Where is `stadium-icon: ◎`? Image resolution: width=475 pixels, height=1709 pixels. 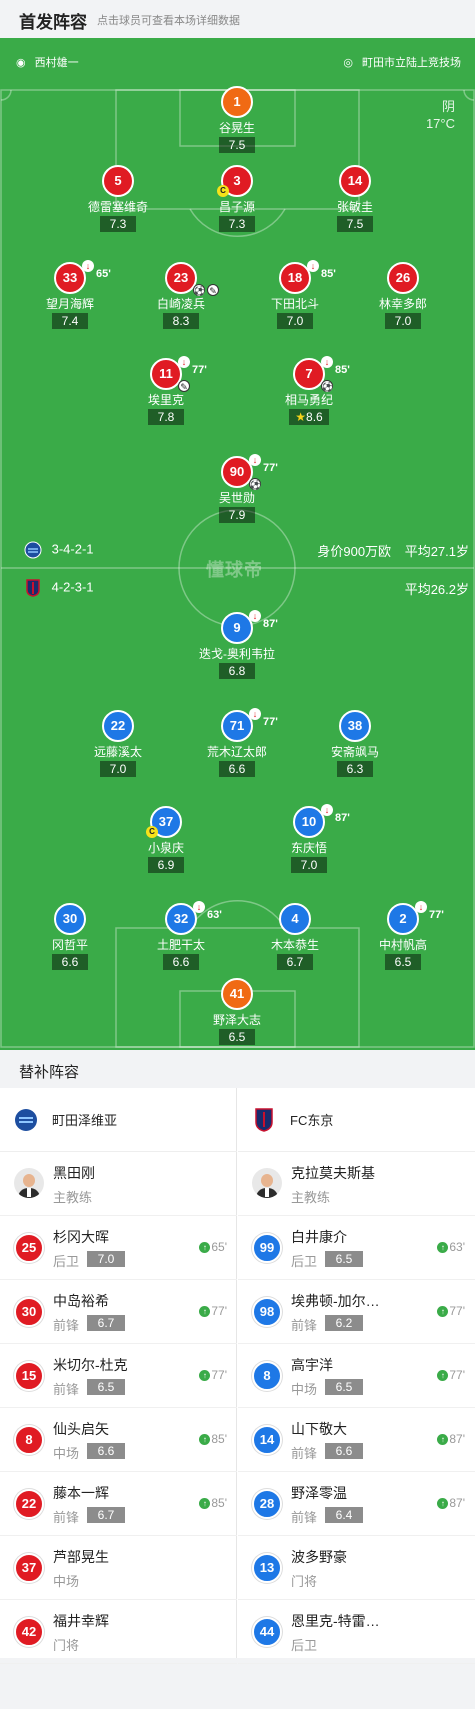
stadium-icon: ◎ is located at coordinates (348, 63).